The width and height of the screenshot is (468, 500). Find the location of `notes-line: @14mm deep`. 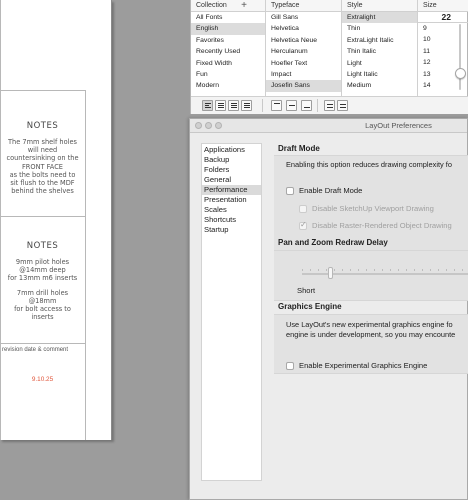

notes-line: @14mm deep is located at coordinates (42, 270).